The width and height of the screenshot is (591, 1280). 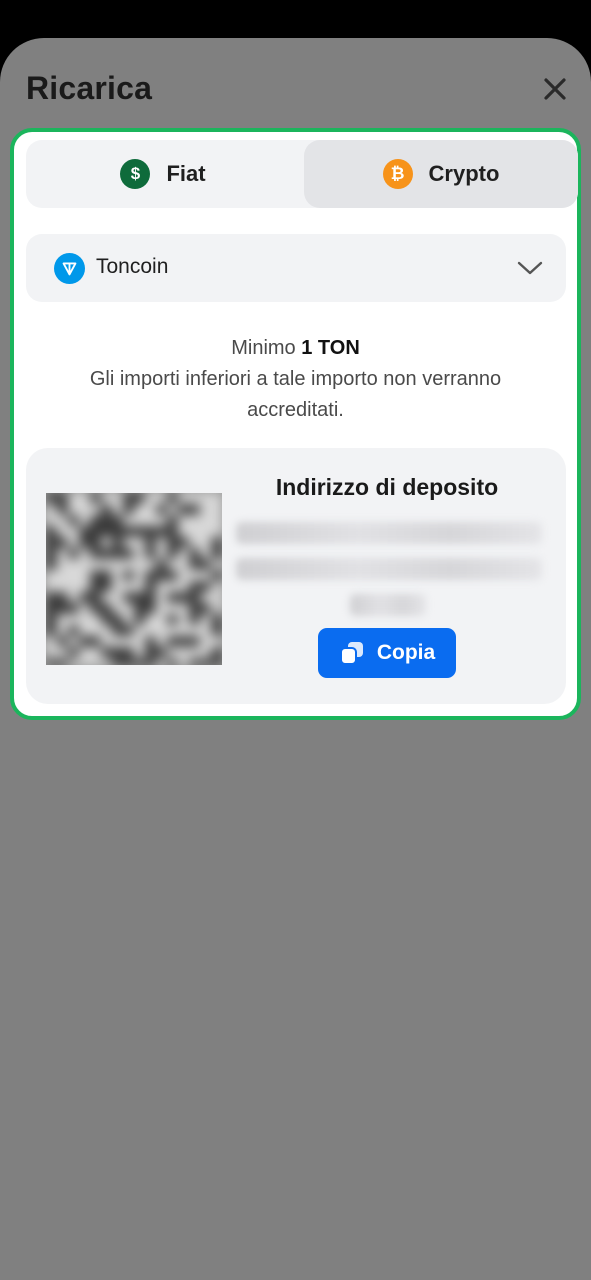 What do you see at coordinates (387, 487) in the screenshot?
I see `deposit-address-title: Indirizzo di deposito` at bounding box center [387, 487].